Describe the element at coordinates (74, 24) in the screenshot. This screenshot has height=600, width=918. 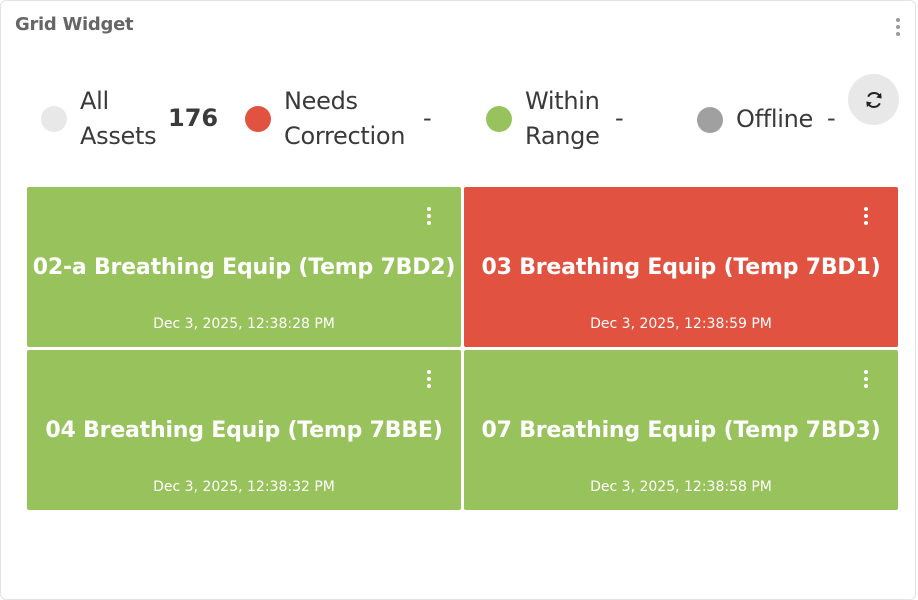
I see `widget-title: Grid Widget` at that location.